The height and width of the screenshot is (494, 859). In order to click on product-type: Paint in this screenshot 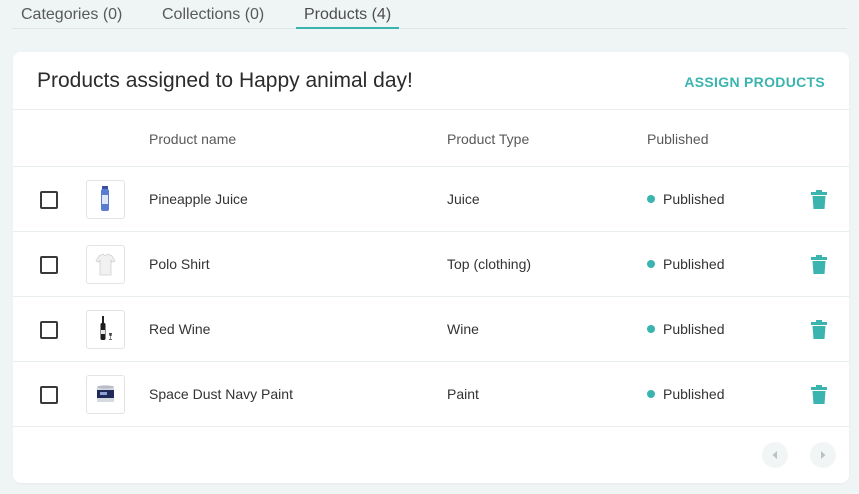, I will do `click(463, 394)`.